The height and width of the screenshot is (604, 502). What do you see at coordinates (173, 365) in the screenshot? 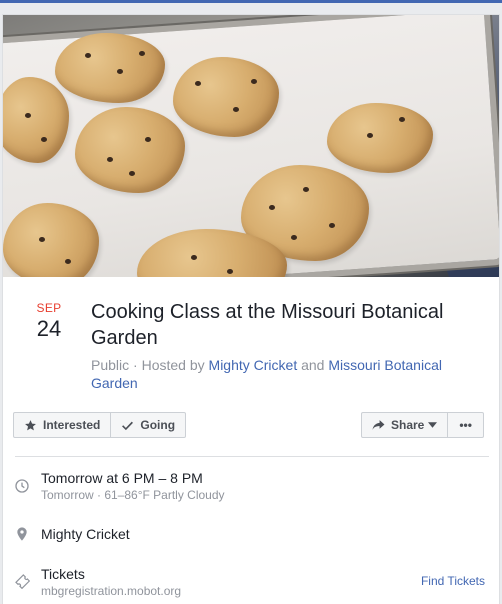
I see `hosted-by-label: Hosted by` at bounding box center [173, 365].